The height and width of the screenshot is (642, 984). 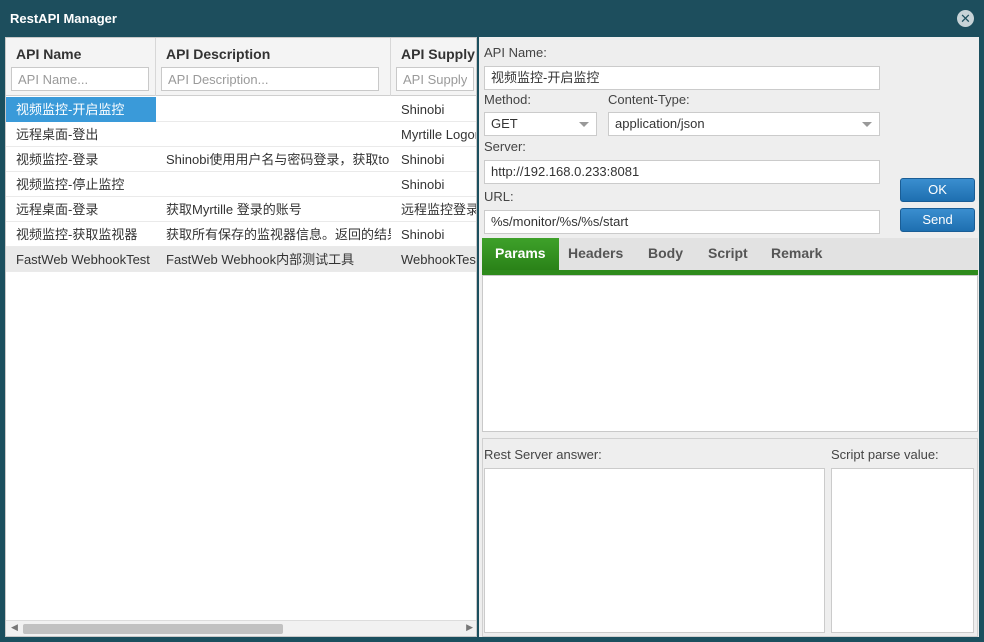 What do you see at coordinates (49, 54) in the screenshot?
I see `column-header-label: API Name` at bounding box center [49, 54].